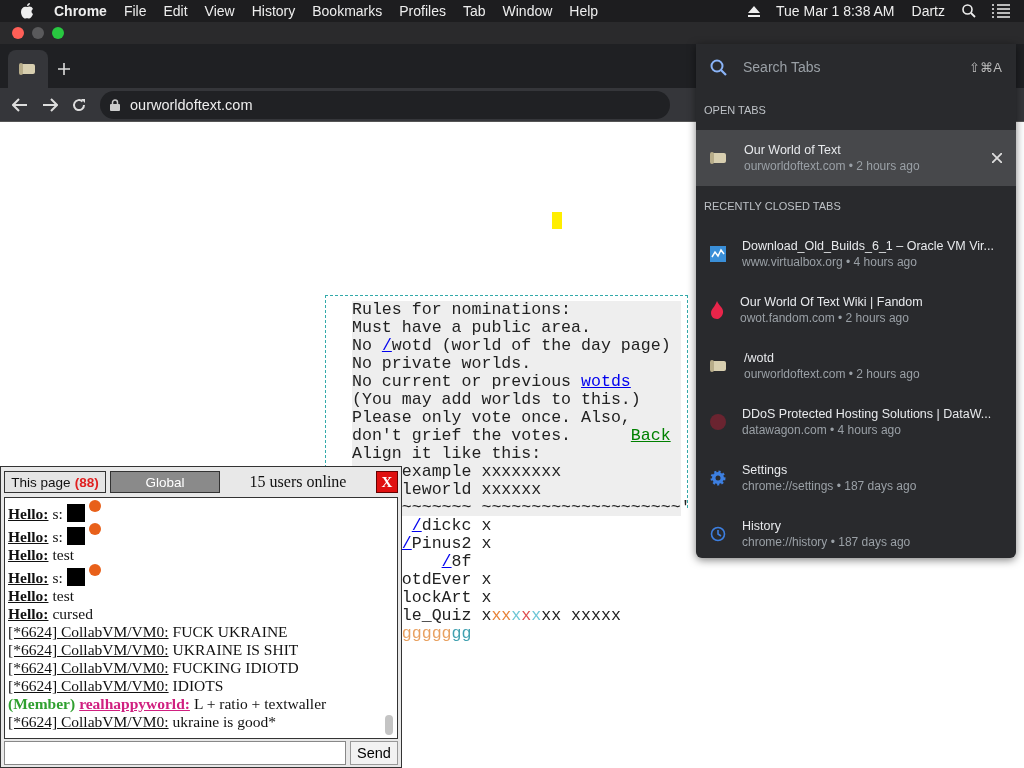 Image resolution: width=1024 pixels, height=768 pixels. Describe the element at coordinates (447, 454) in the screenshot. I see `canvas-text: Align it like this:` at that location.